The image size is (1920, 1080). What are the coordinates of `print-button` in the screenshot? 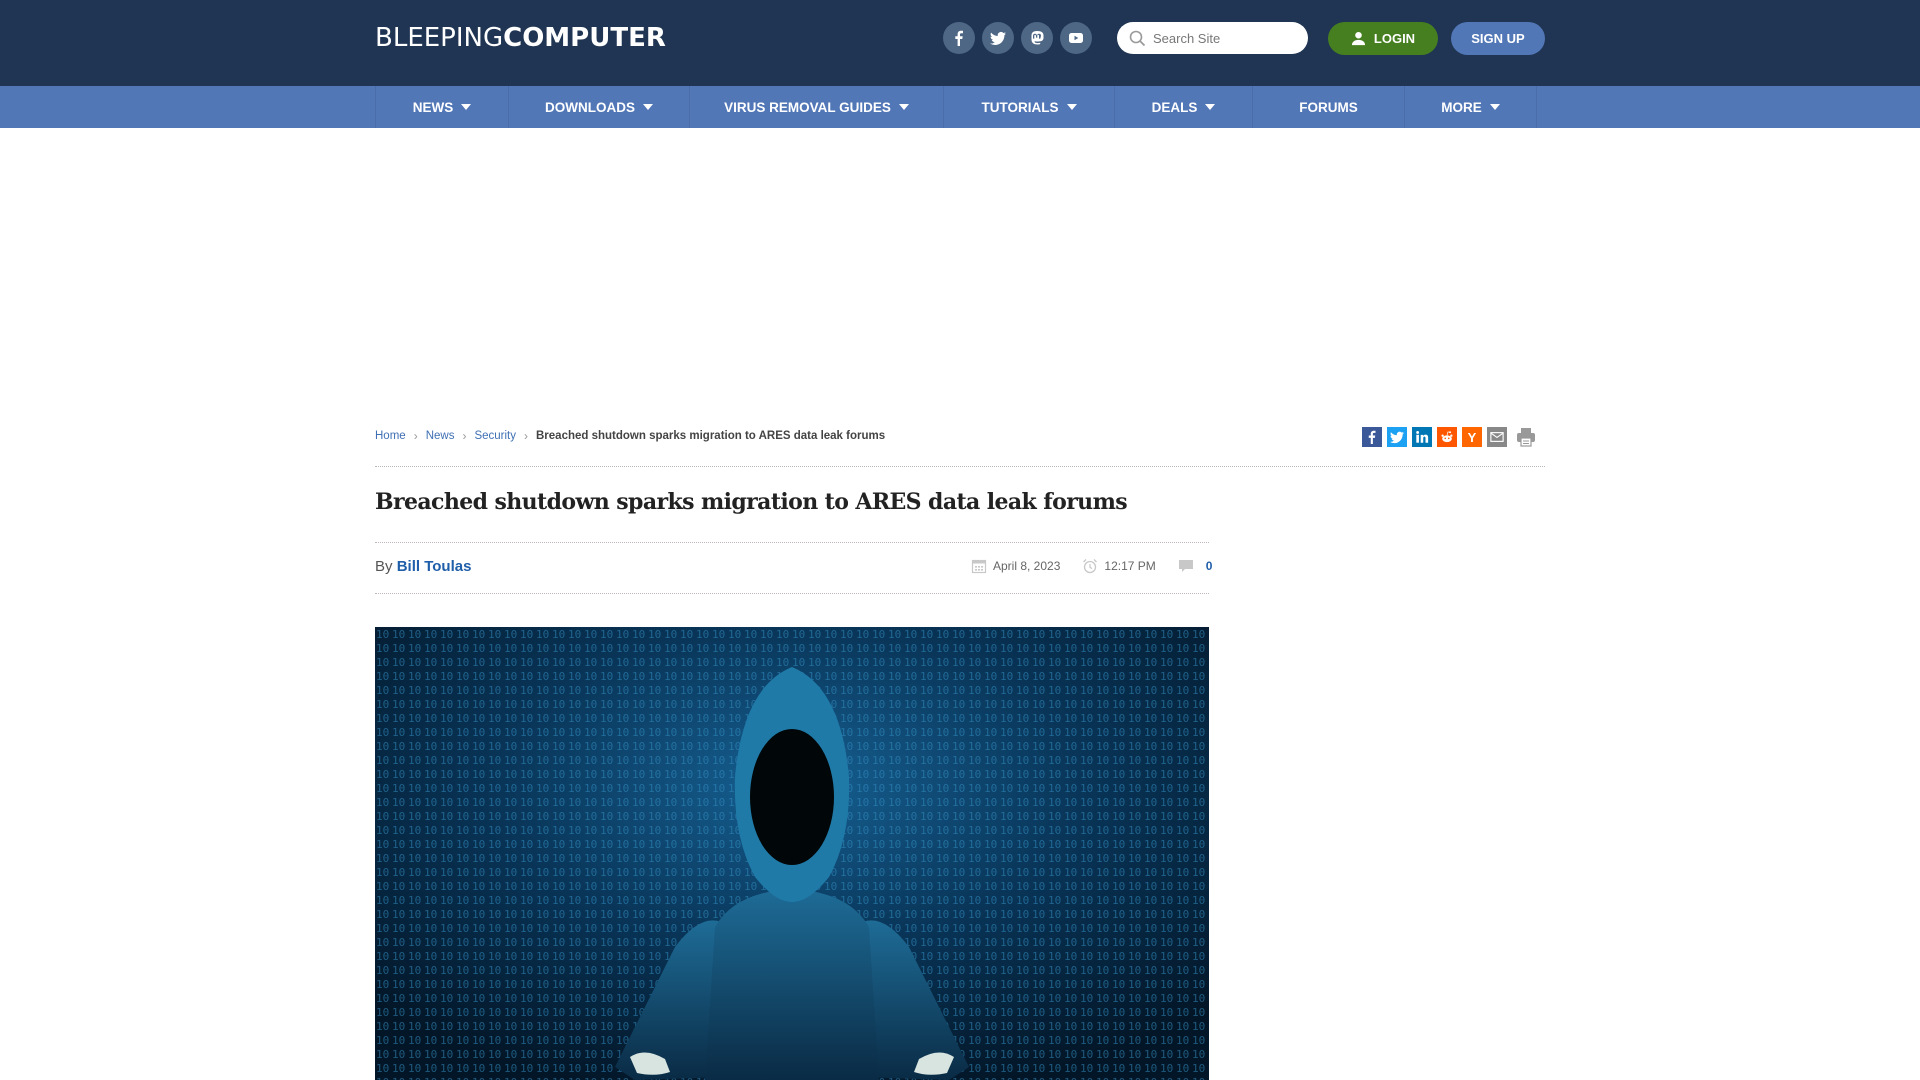 It's located at (1526, 437).